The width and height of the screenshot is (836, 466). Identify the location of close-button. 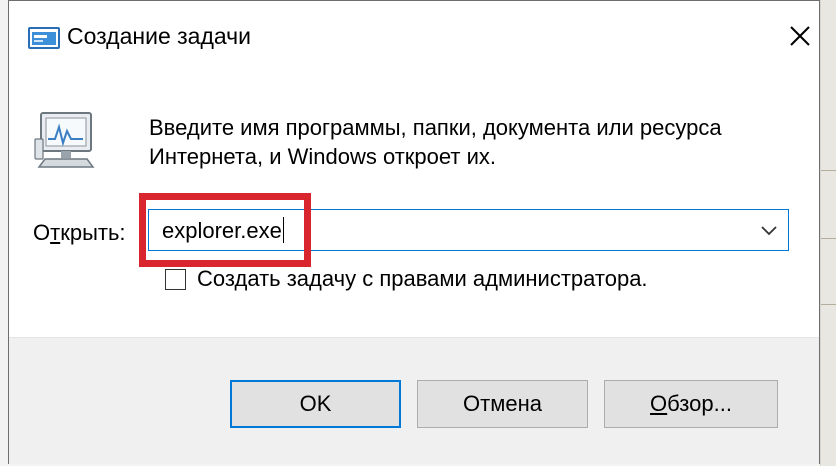
(800, 38).